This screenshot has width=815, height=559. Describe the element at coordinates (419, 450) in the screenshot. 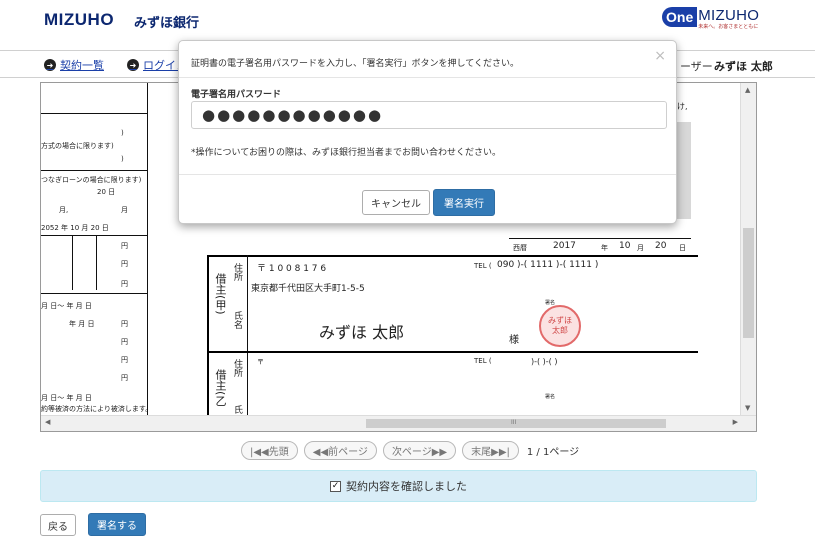

I see `next-page-button: 次ページ▶▶` at that location.